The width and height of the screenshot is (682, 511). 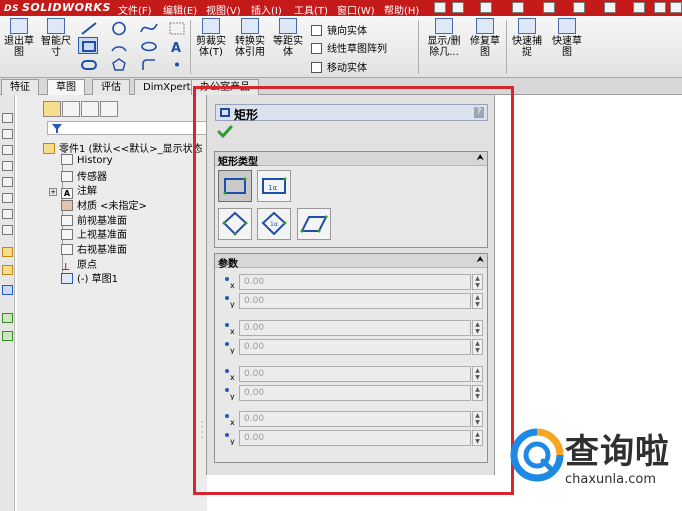 What do you see at coordinates (288, 38) in the screenshot?
I see `offset-entities-button: 等距实体` at bounding box center [288, 38].